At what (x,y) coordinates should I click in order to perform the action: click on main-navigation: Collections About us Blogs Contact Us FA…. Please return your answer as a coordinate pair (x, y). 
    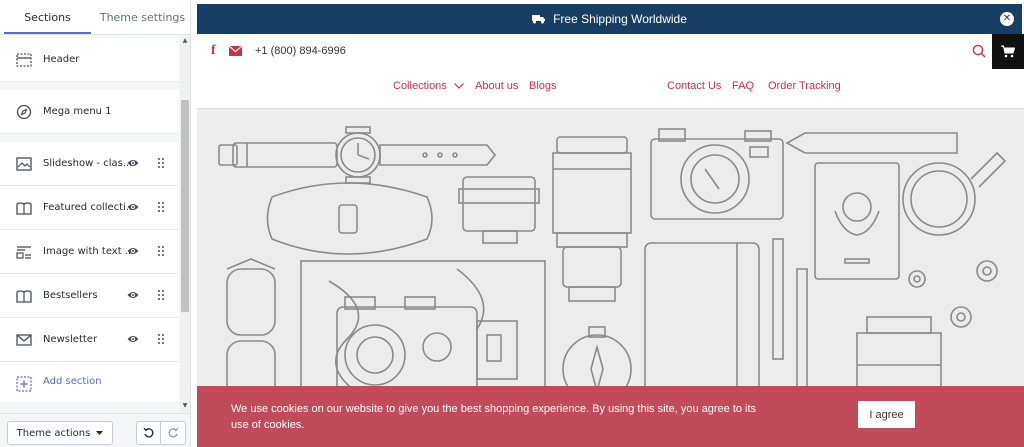
    Looking at the image, I should click on (609, 89).